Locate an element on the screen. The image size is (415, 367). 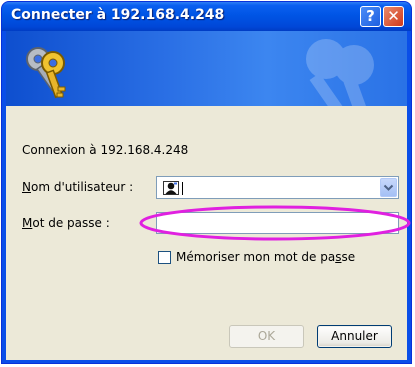
chevron-down-icon is located at coordinates (388, 187).